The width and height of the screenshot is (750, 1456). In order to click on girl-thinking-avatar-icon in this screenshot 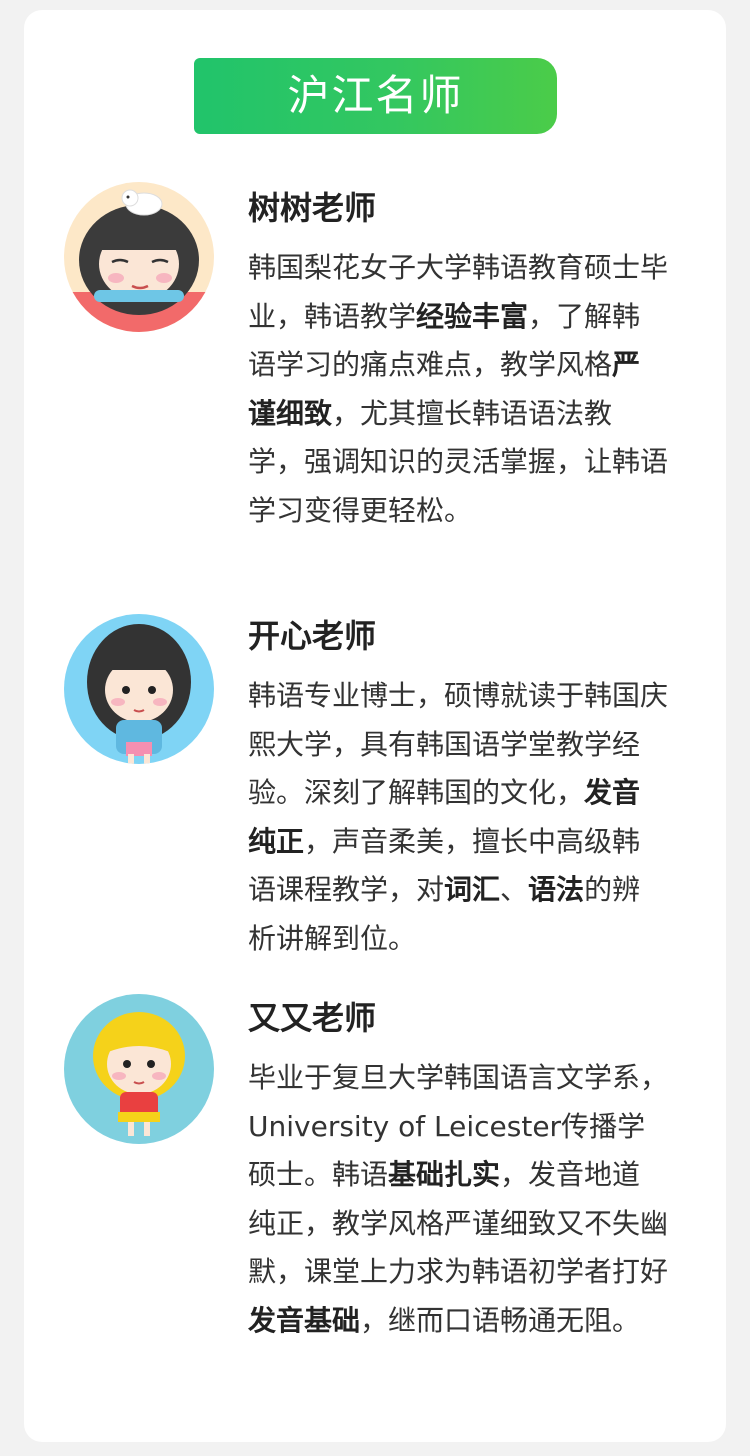, I will do `click(139, 689)`.